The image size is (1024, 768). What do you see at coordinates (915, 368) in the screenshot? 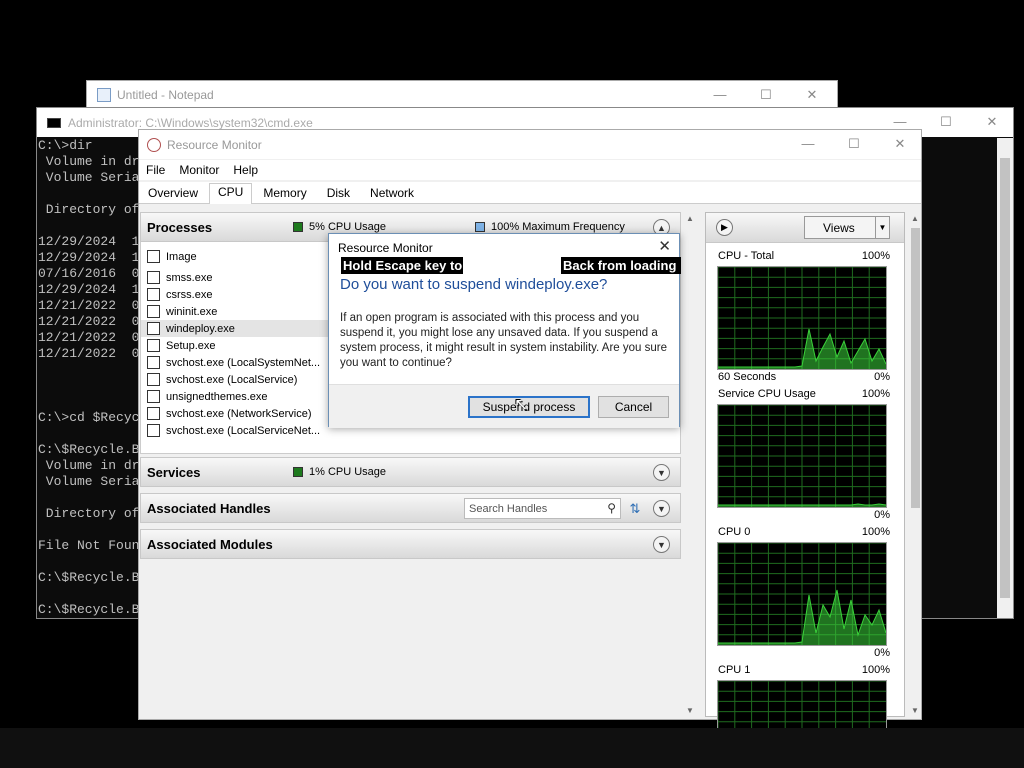
I see `graphs-scrollbar-thumb` at bounding box center [915, 368].